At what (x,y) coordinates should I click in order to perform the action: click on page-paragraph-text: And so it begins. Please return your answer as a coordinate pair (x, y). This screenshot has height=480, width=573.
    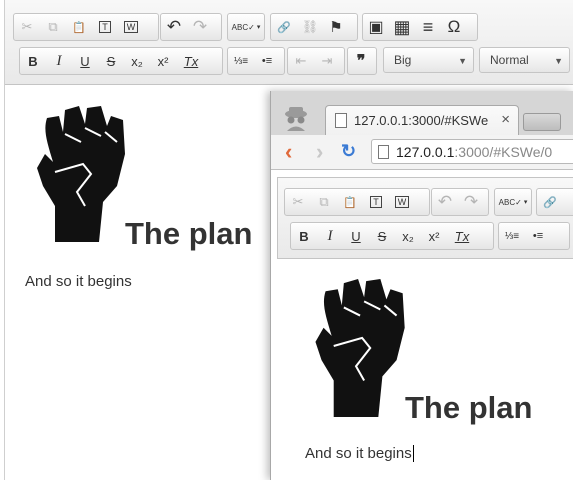
    Looking at the image, I should click on (358, 453).